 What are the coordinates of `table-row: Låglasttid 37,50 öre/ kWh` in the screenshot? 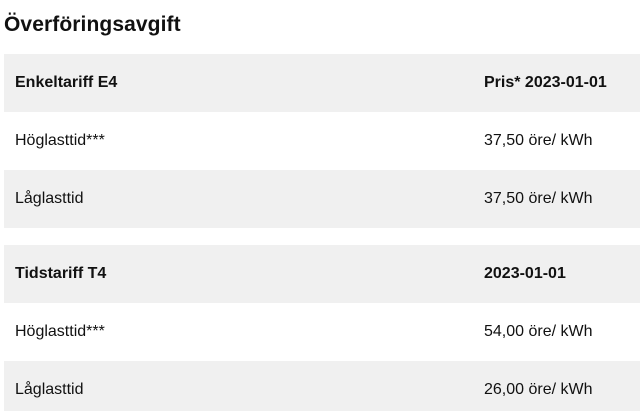 It's located at (322, 199).